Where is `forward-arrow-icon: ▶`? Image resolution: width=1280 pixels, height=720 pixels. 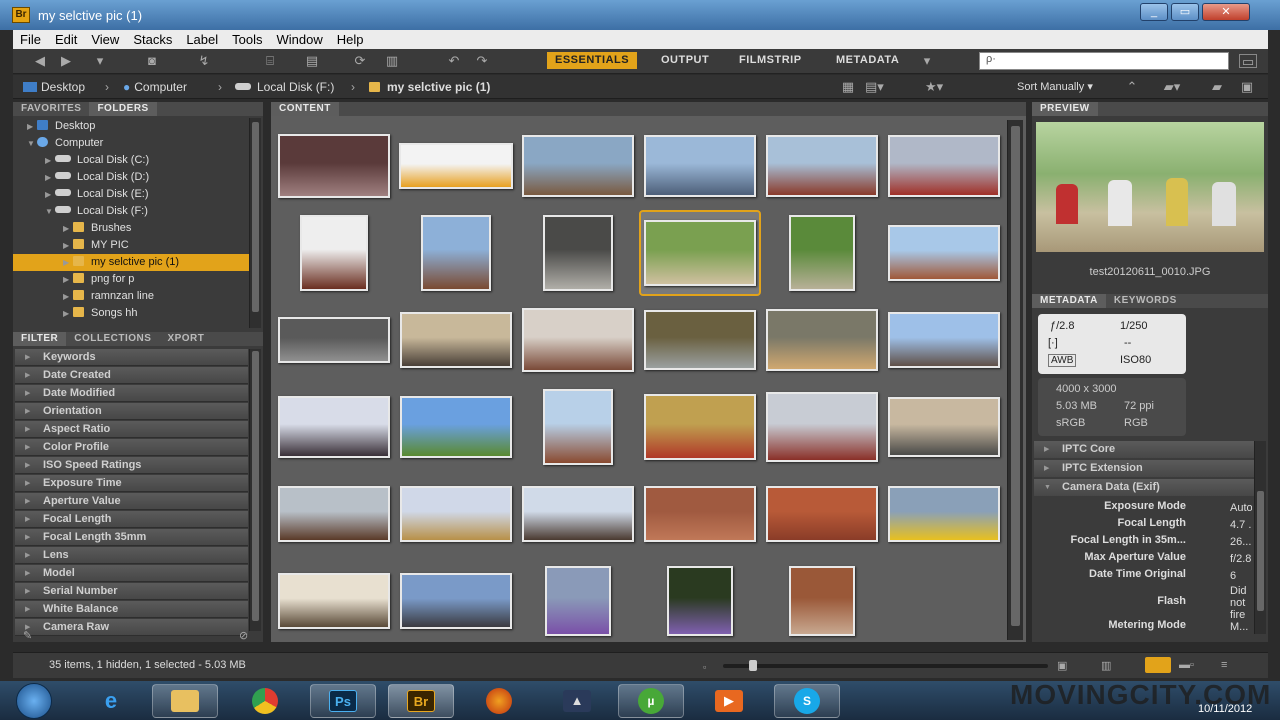
forward-arrow-icon: ▶ is located at coordinates (66, 61).